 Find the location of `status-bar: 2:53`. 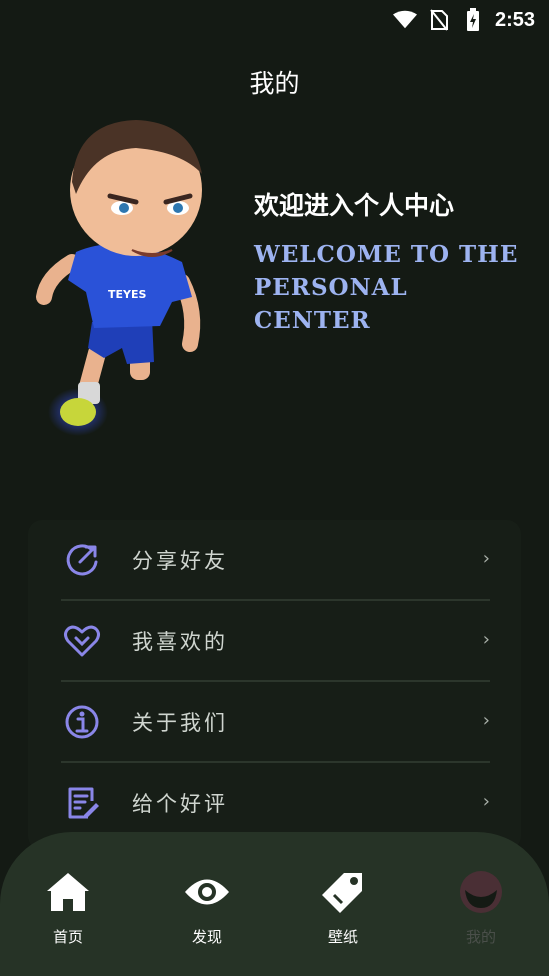

status-bar: 2:53 is located at coordinates (274, 20).